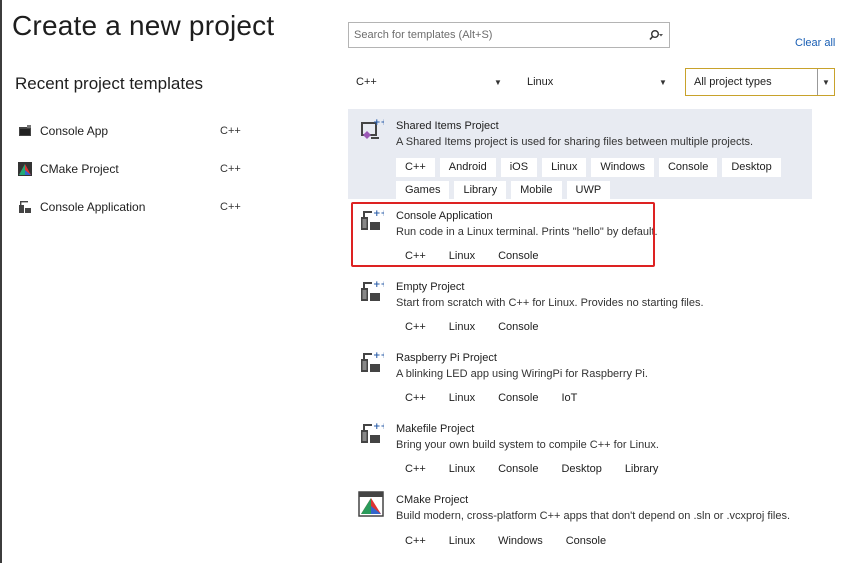  Describe the element at coordinates (588, 190) in the screenshot. I see `tag-uwp: UWP` at that location.